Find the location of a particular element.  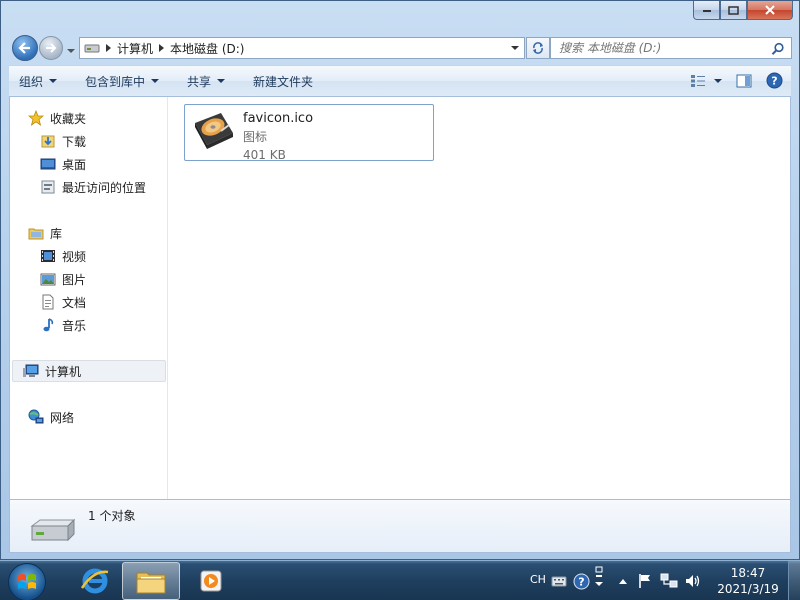

back-button is located at coordinates (25, 48).